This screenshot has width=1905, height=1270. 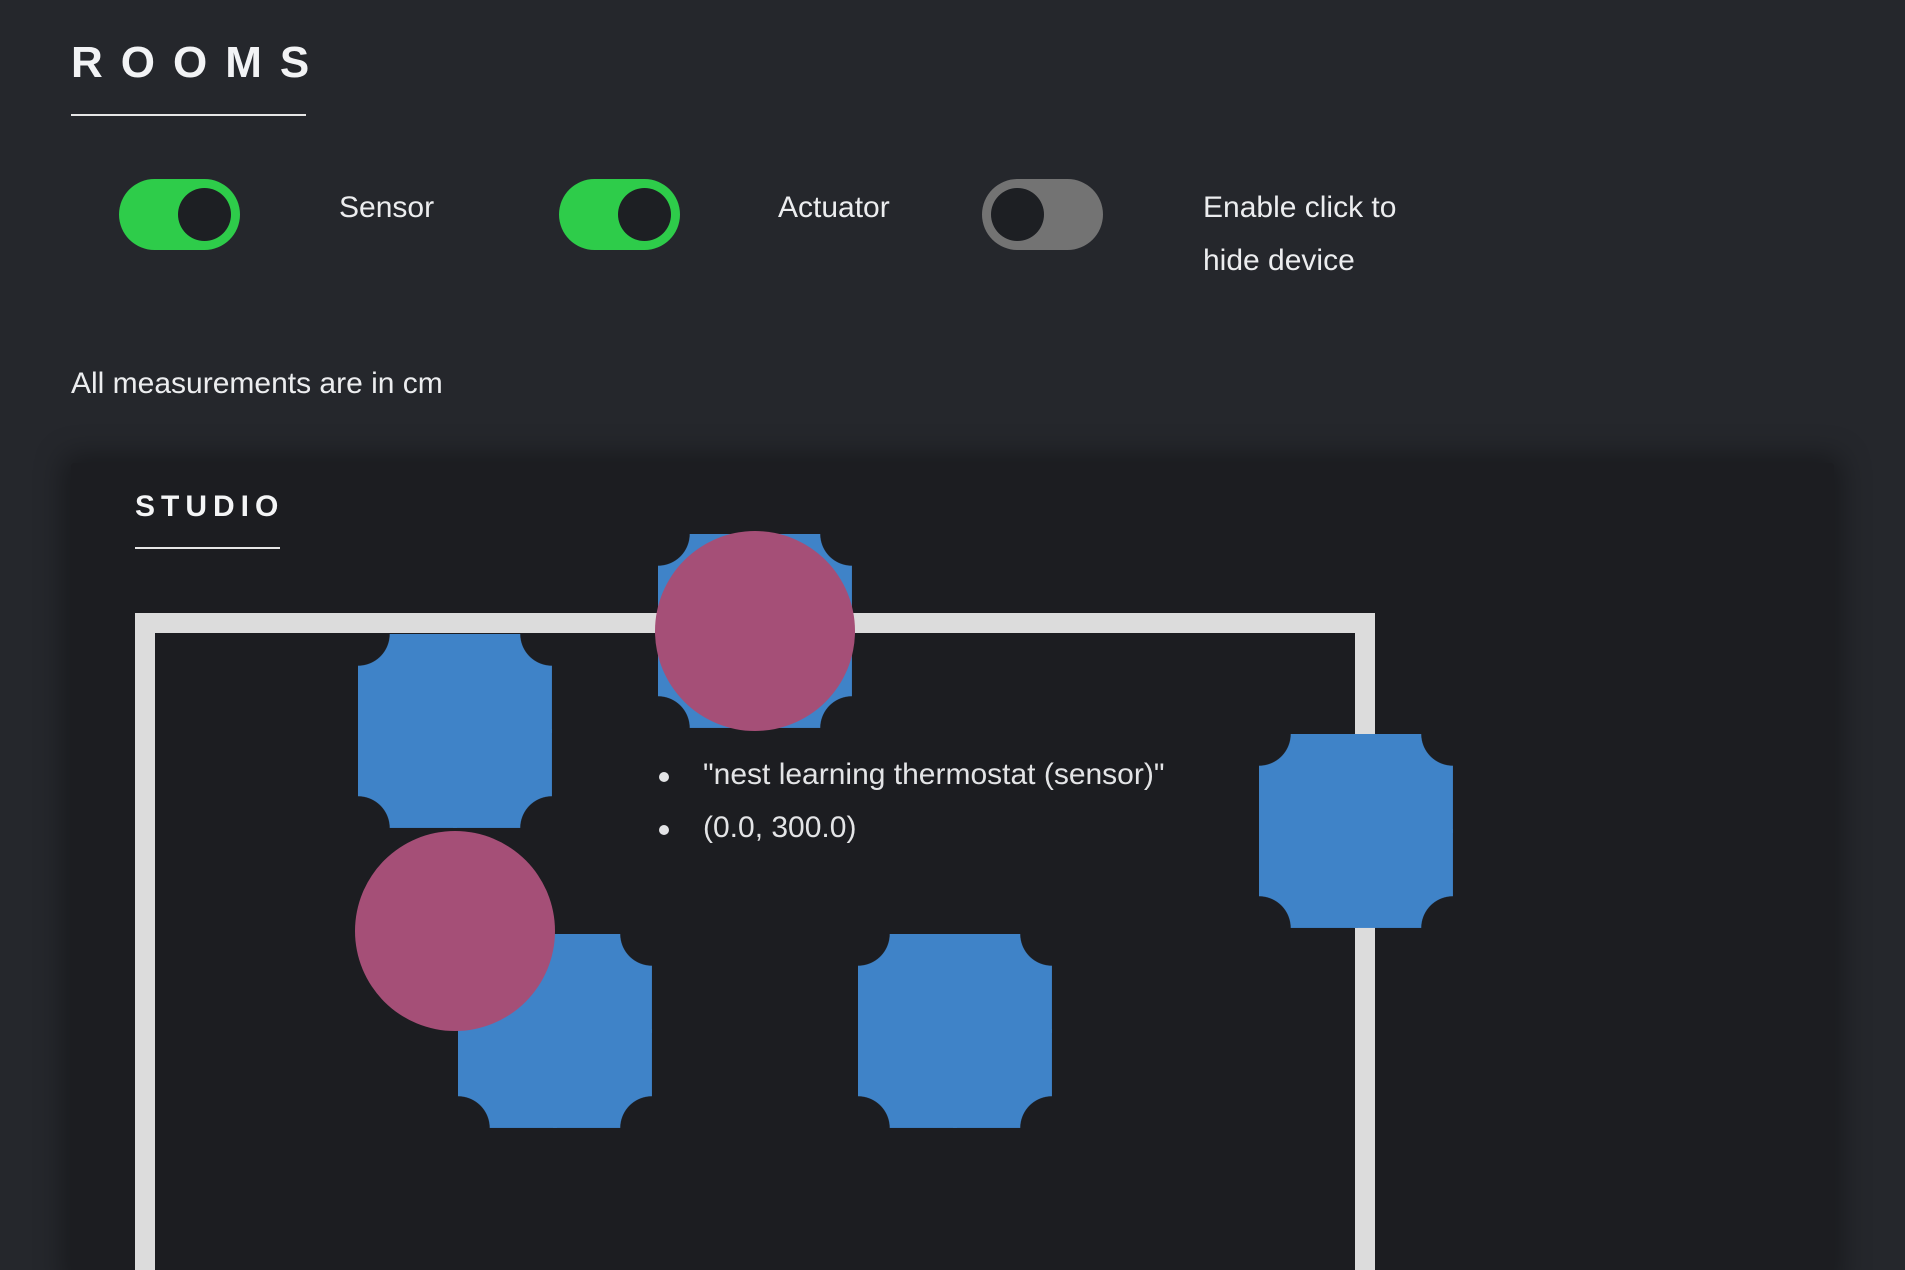 I want to click on actuator-toggle, so click(x=619, y=214).